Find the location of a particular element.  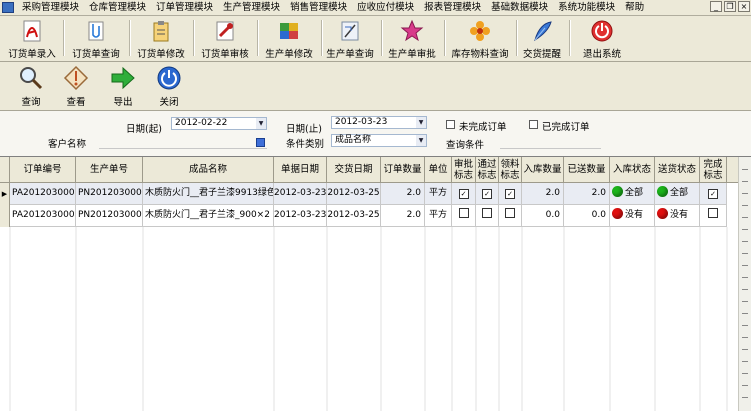

menu-basic-data: 基础数据模块 is located at coordinates (519, 7).